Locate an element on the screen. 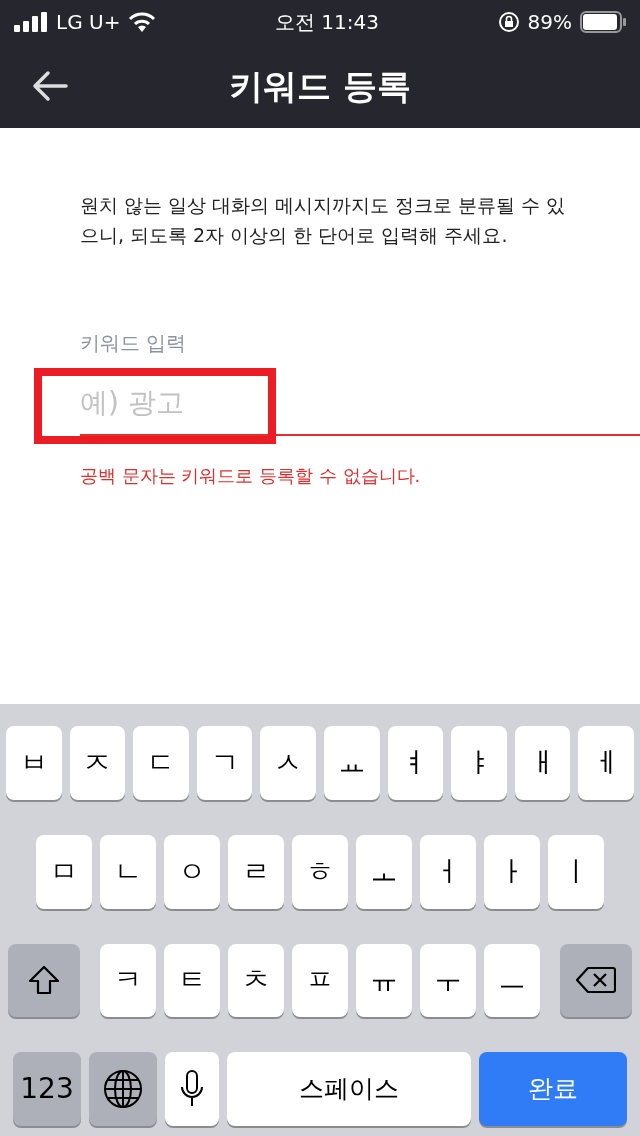 The width and height of the screenshot is (640, 1136). shift-key is located at coordinates (44, 980).